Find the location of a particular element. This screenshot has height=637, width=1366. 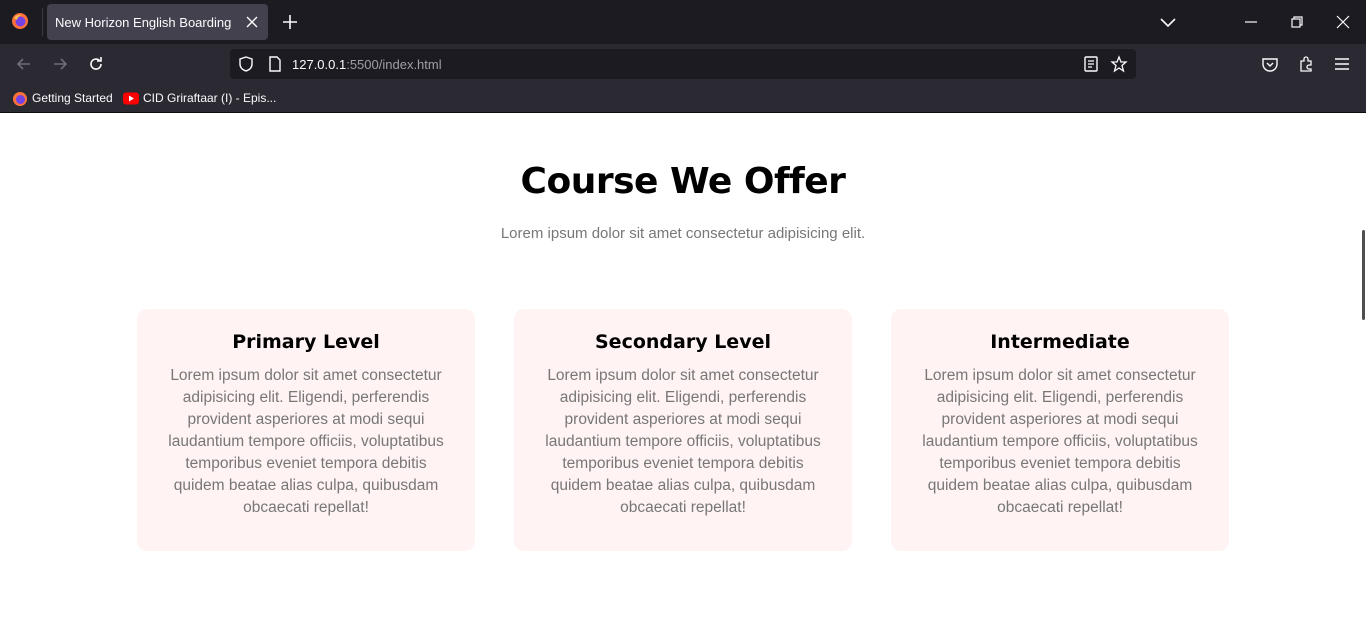

reader-view-icon is located at coordinates (1091, 64).